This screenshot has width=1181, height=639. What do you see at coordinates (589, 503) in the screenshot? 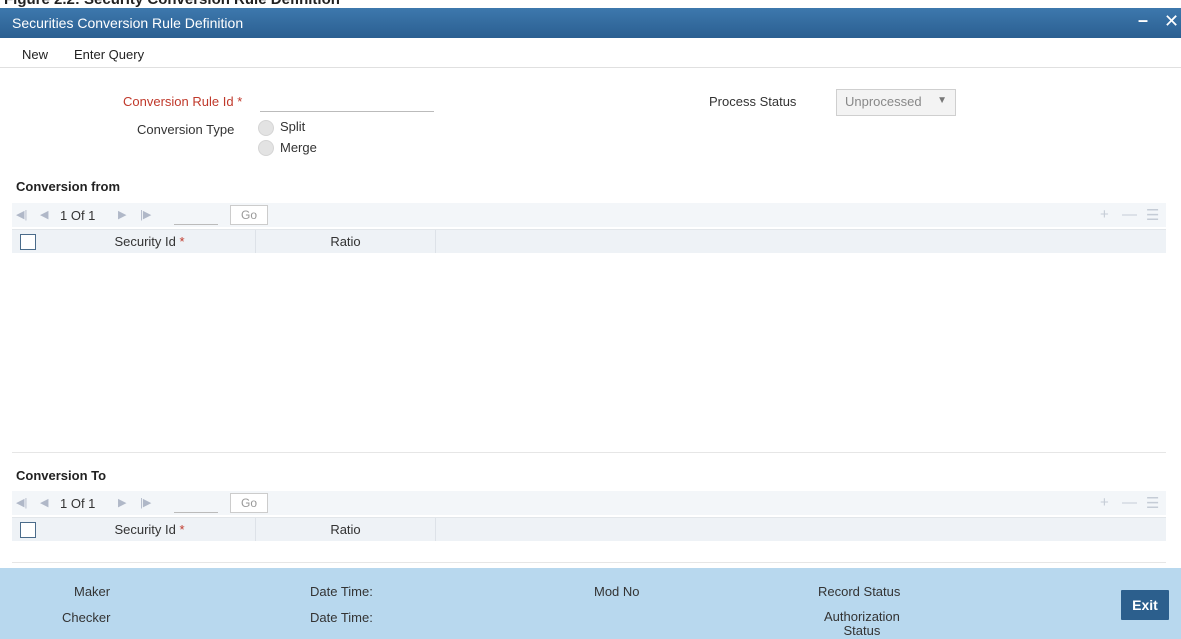
I see `conversion-to-pager: ◀| ◀ 1 Of 1 ▶ |▶ Go + — ☰` at bounding box center [589, 503].